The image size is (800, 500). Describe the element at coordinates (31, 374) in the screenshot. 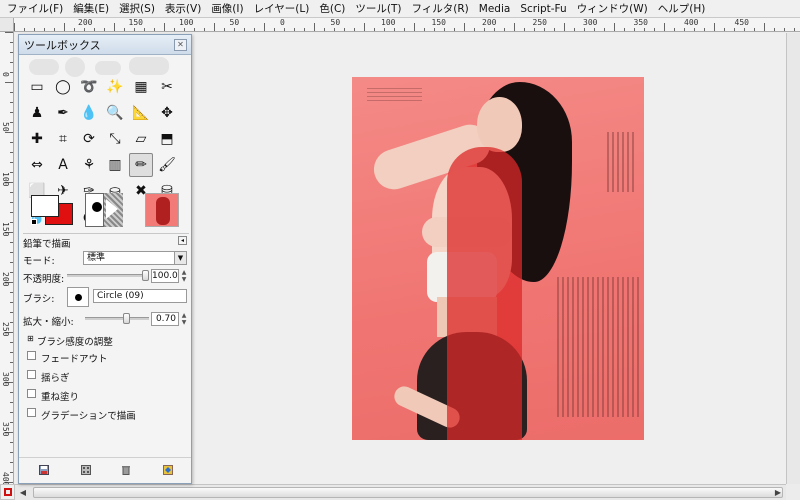

I see `jitter-checkbox` at that location.